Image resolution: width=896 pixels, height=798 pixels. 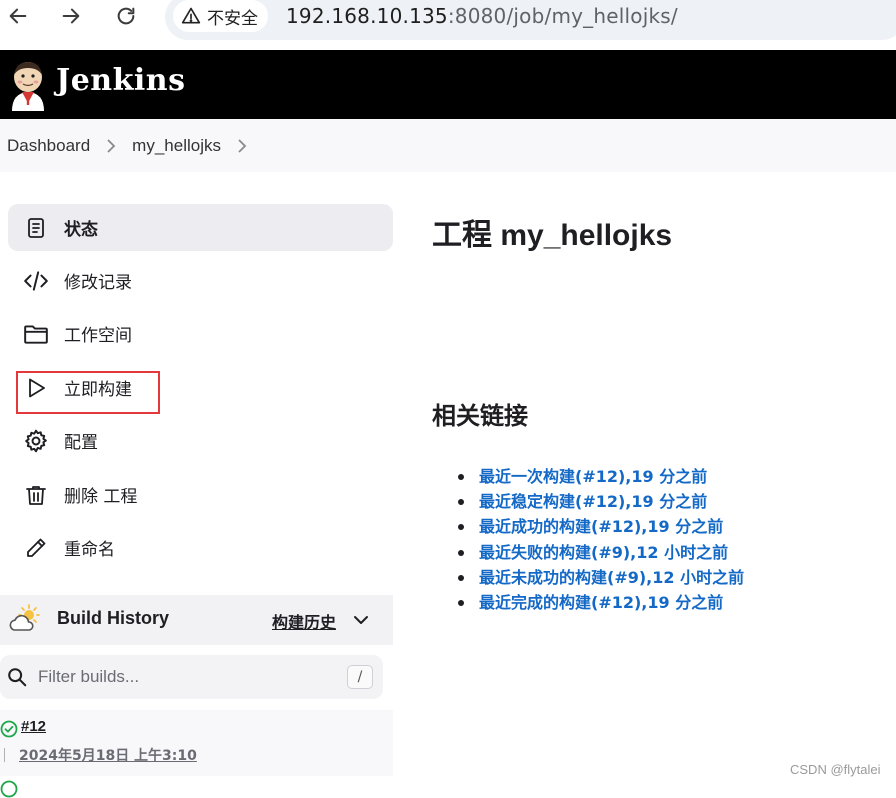 I want to click on permalink-last-unsuccessful-build: 最近未成功的构建(#9),12 小时之前, so click(x=611, y=577).